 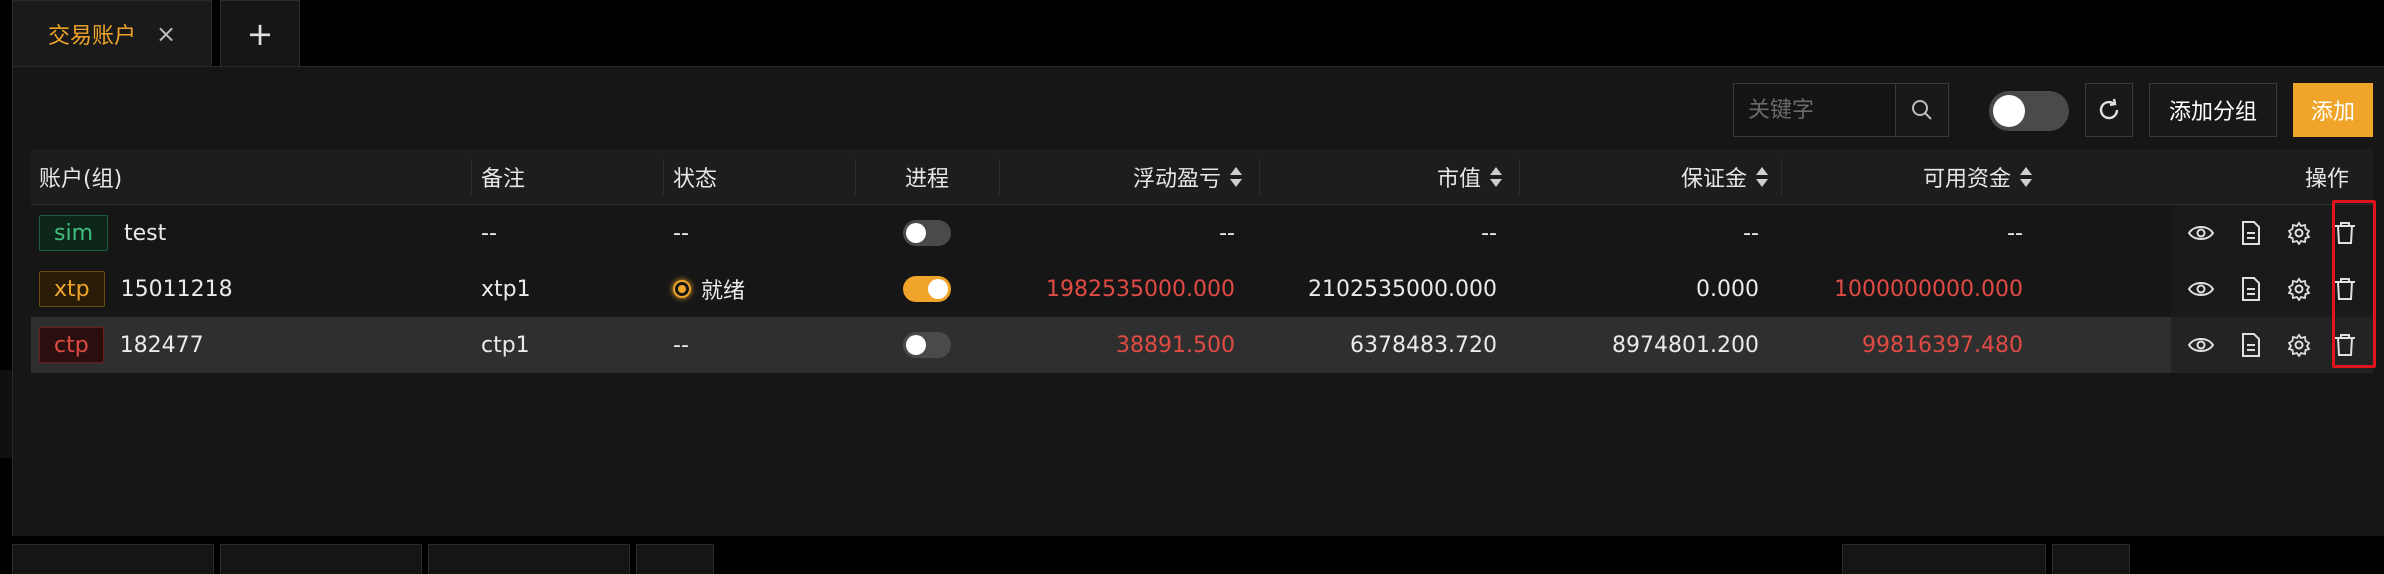 I want to click on header-pnl: 浮动盈亏, so click(x=1127, y=177).